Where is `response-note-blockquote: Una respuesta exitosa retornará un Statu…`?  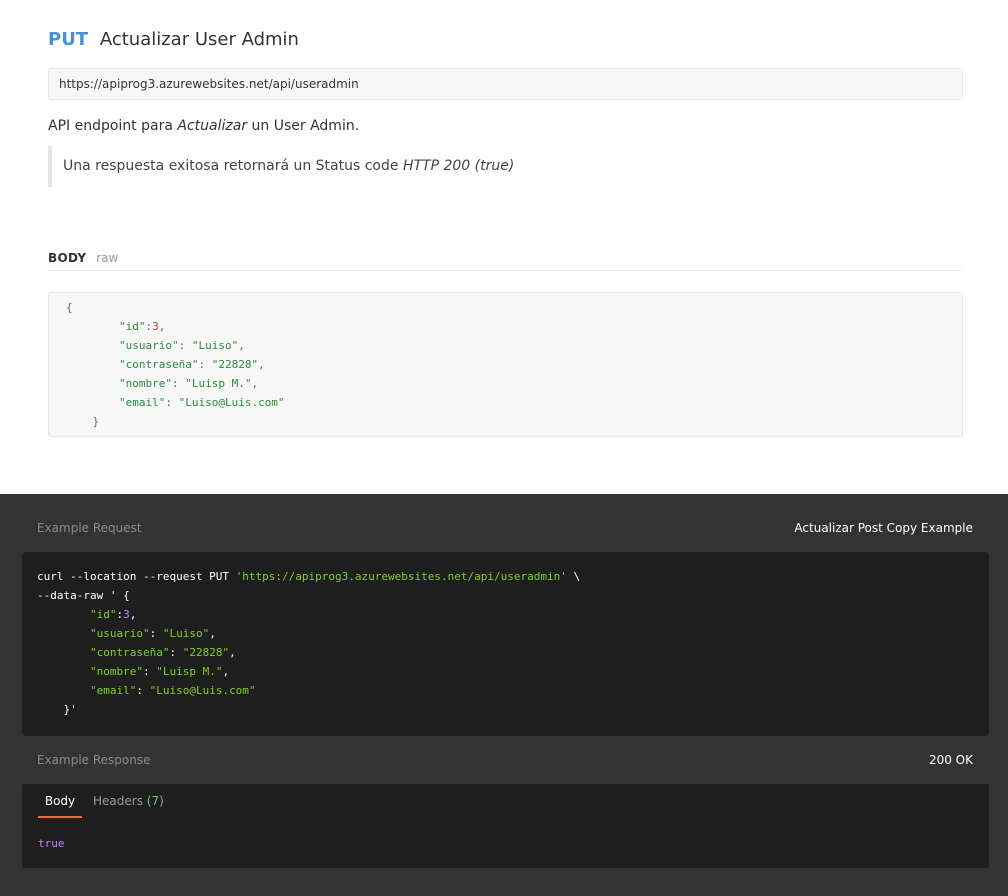 response-note-blockquote: Una respuesta exitosa retornará un Statu… is located at coordinates (505, 166).